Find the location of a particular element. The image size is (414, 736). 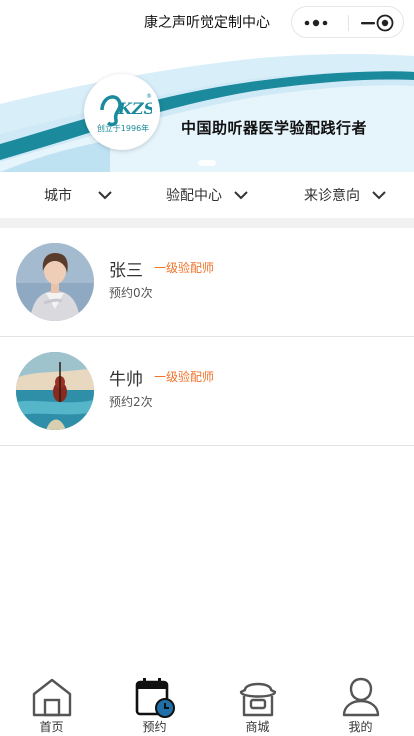

tab-home: 首页 is located at coordinates (51, 704).